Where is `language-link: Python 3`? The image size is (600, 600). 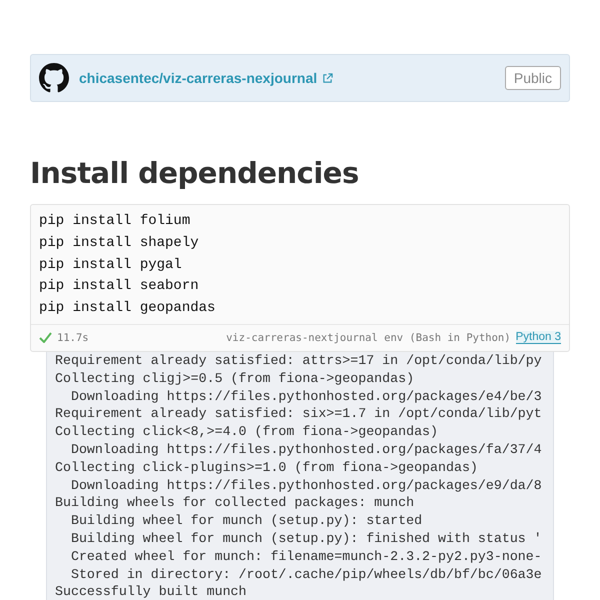
language-link: Python 3 is located at coordinates (538, 337).